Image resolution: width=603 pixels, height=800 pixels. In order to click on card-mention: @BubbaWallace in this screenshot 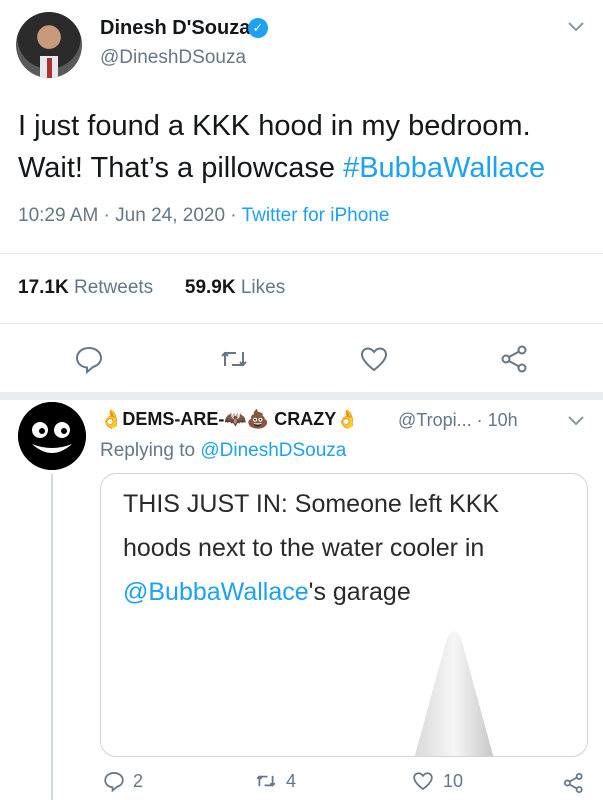, I will do `click(216, 592)`.